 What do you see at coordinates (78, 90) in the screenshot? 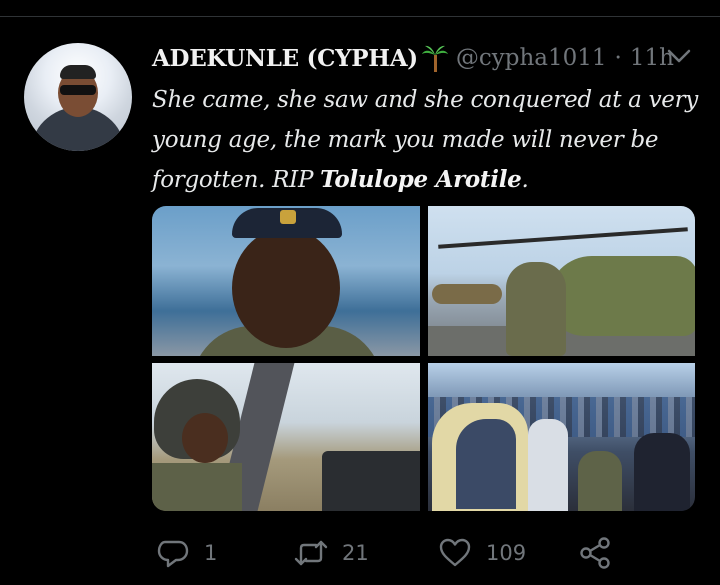
I see `avatar-glasses` at bounding box center [78, 90].